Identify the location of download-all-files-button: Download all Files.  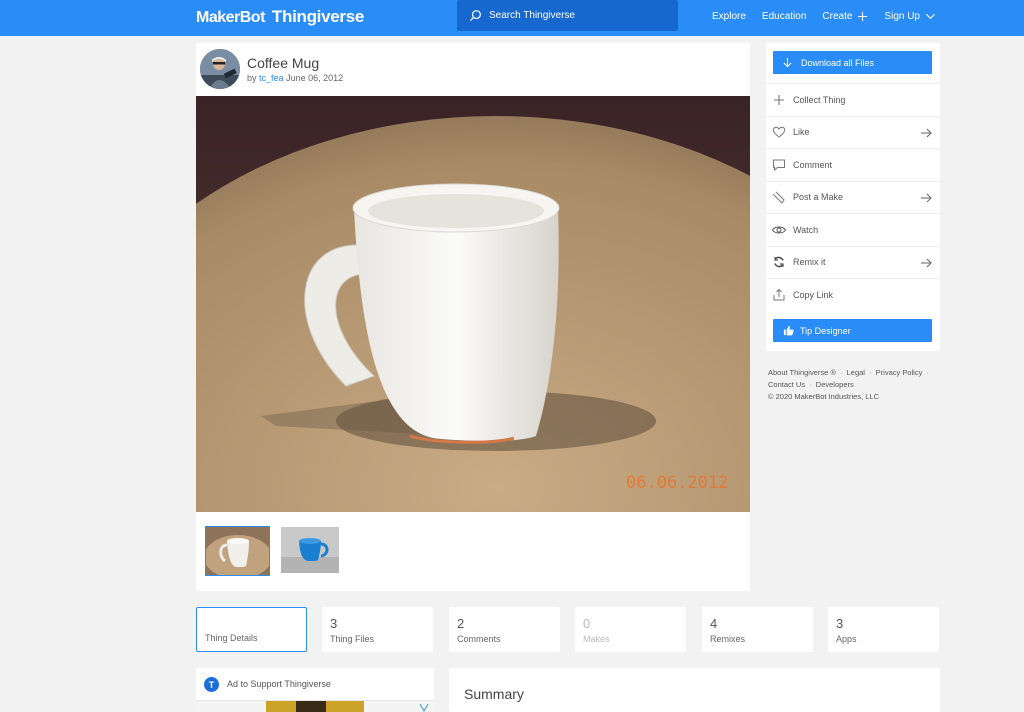
(852, 62).